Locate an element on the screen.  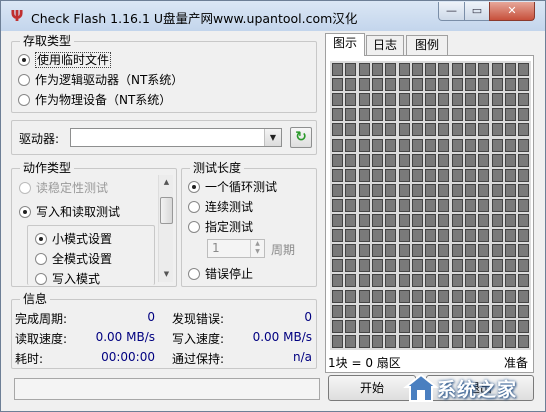
write-mode-radio: 写入模式 is located at coordinates (67, 279).